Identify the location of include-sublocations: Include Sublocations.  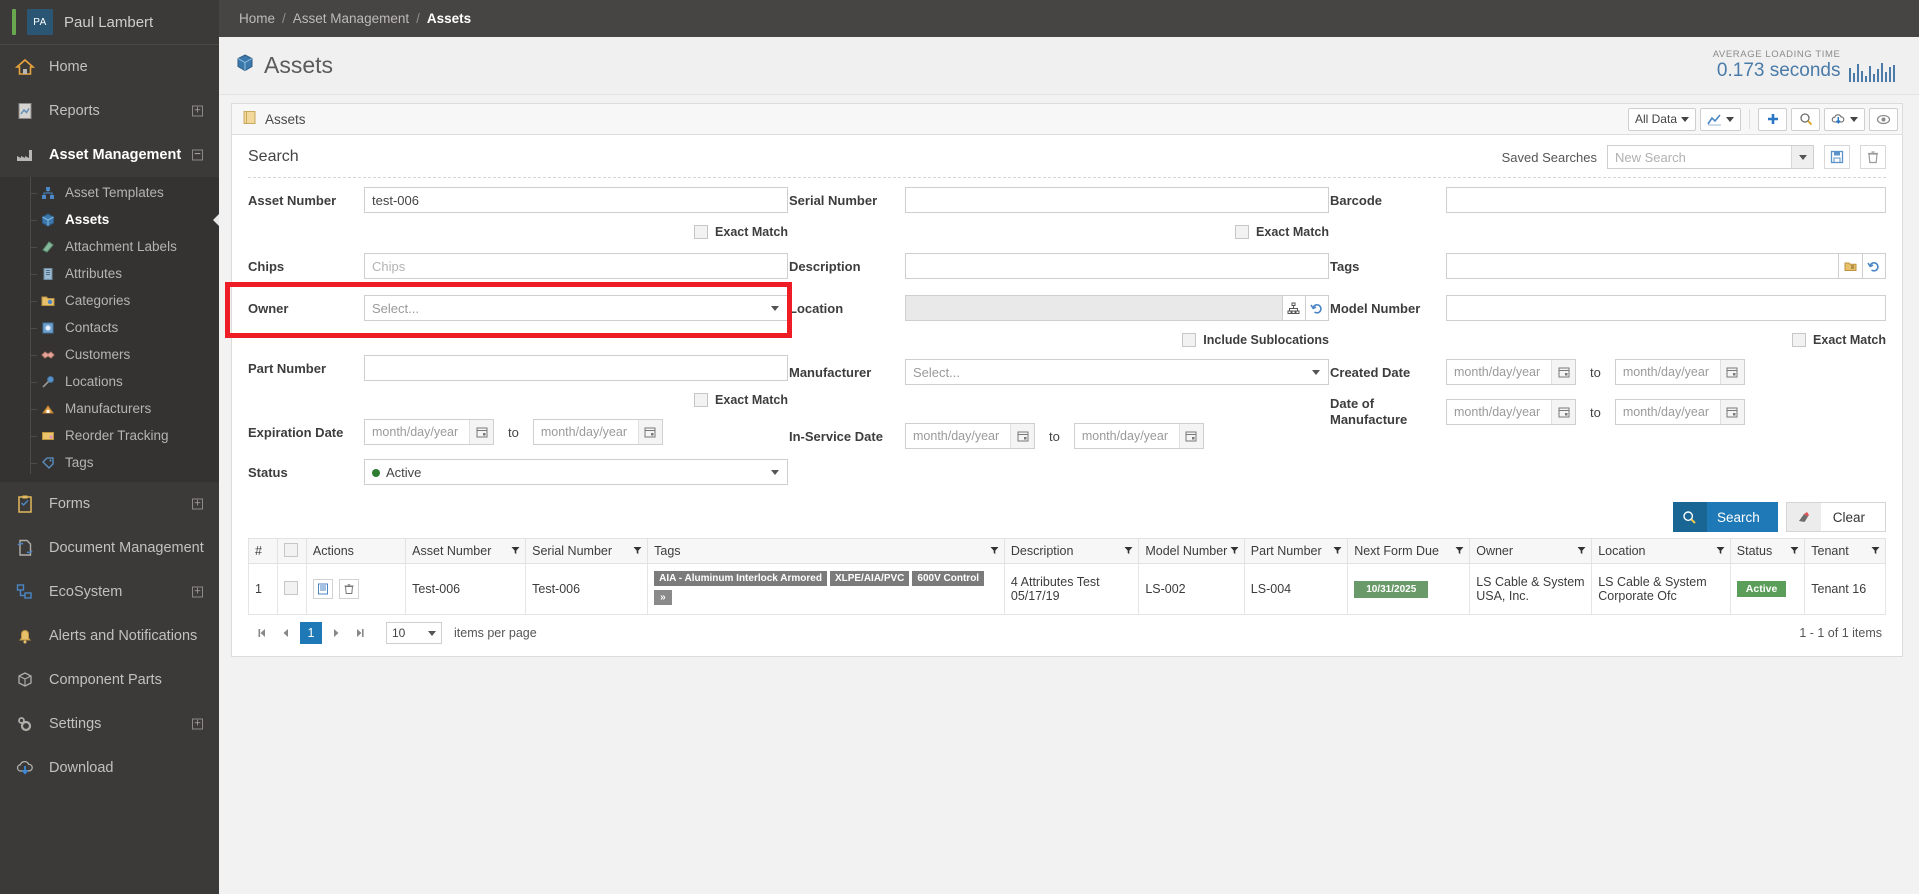
(1059, 340).